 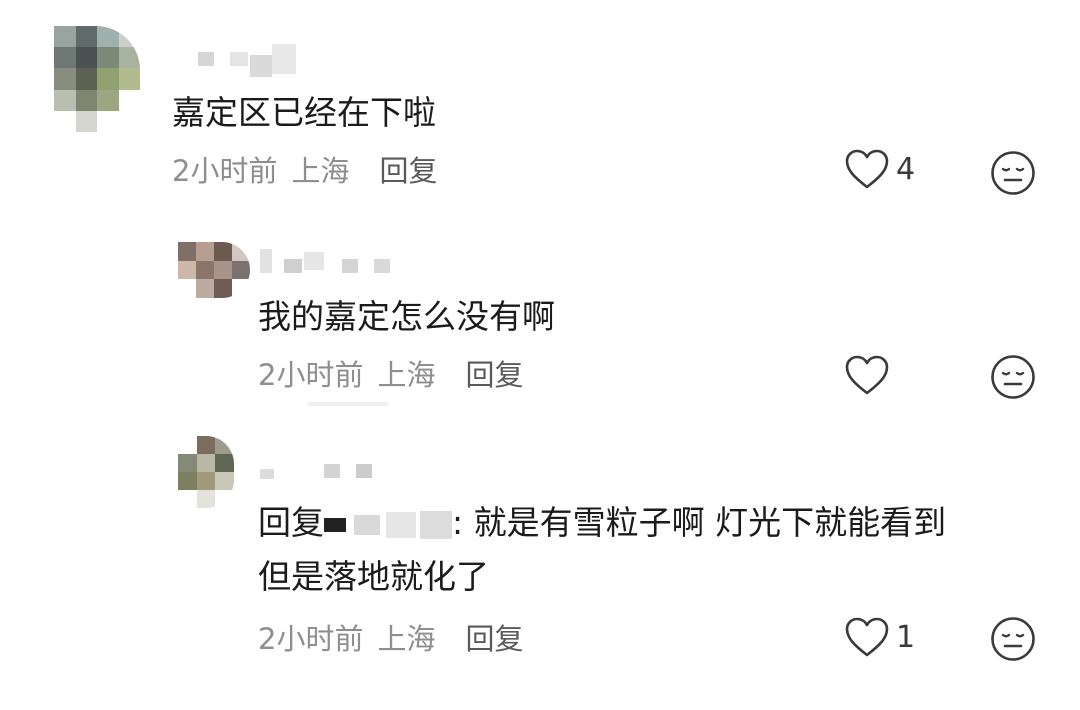 I want to click on heart-outline-icon, so click(x=867, y=637).